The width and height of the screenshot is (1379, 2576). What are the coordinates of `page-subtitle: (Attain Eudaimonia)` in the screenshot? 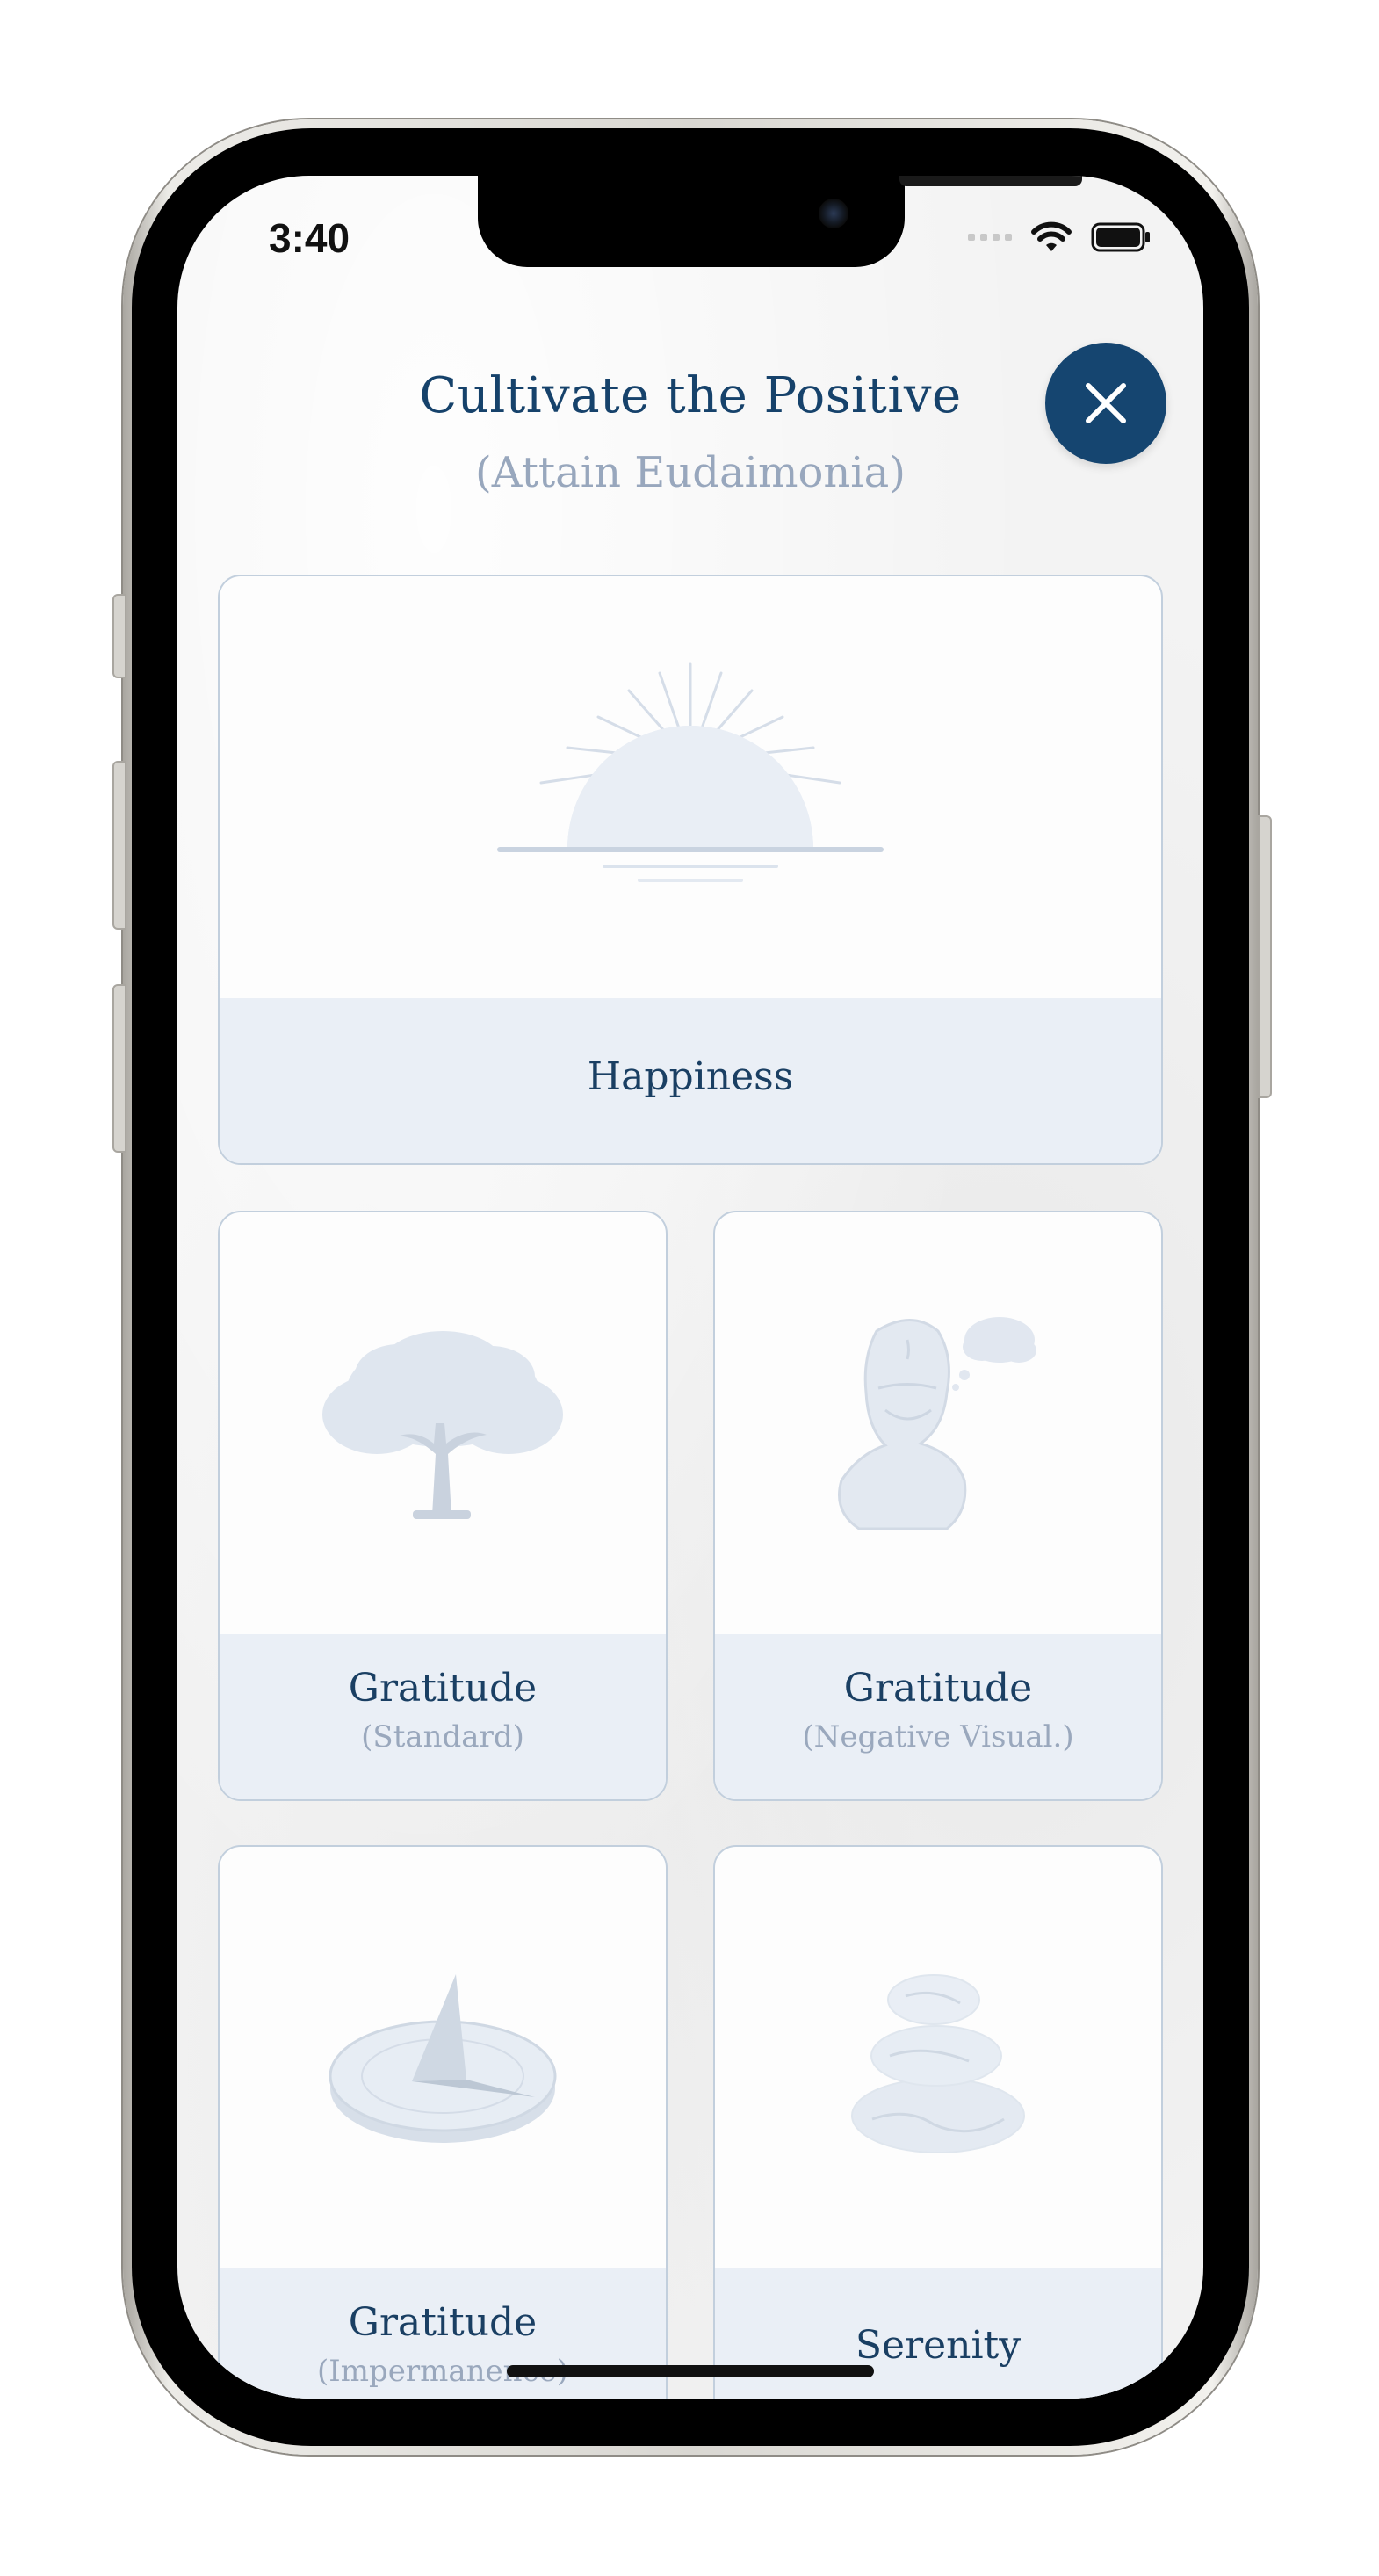 It's located at (690, 472).